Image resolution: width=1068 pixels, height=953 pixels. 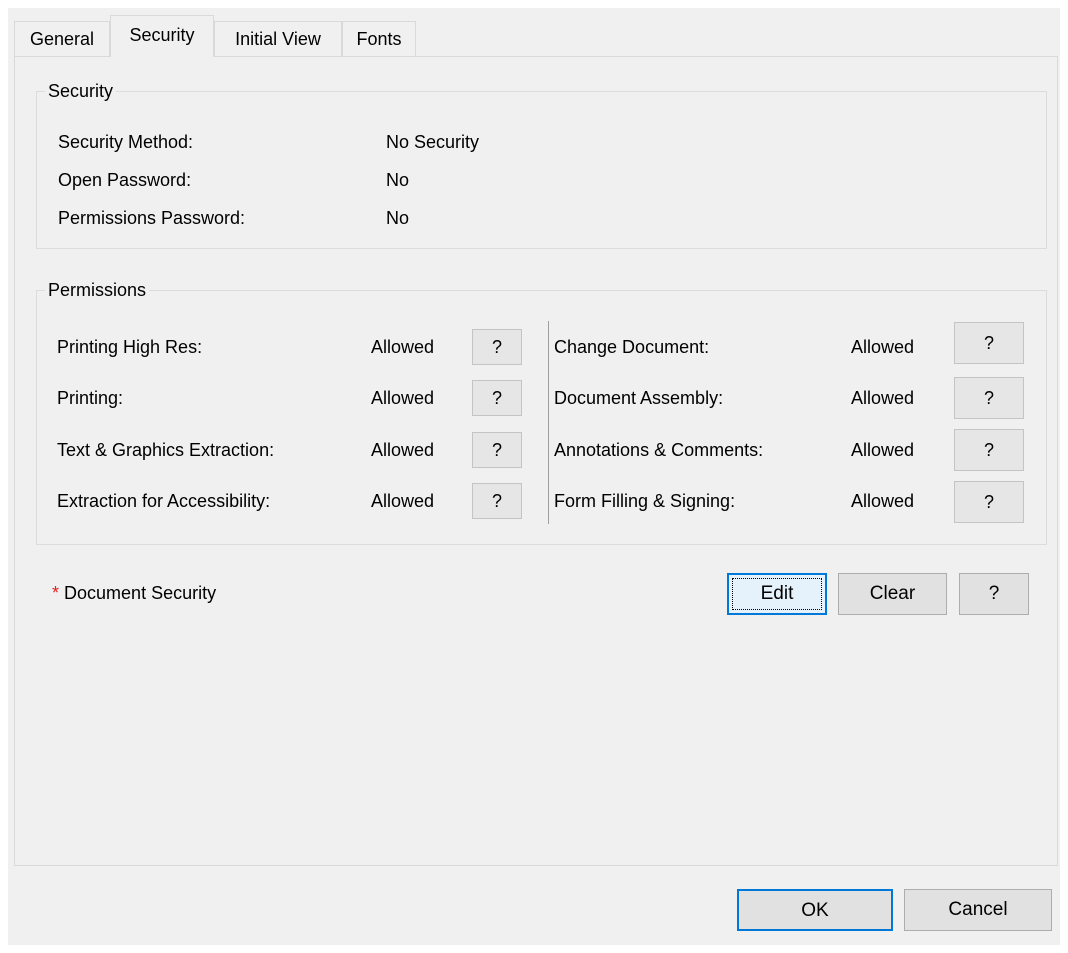 I want to click on cancel-button-label: Cancel, so click(x=978, y=909).